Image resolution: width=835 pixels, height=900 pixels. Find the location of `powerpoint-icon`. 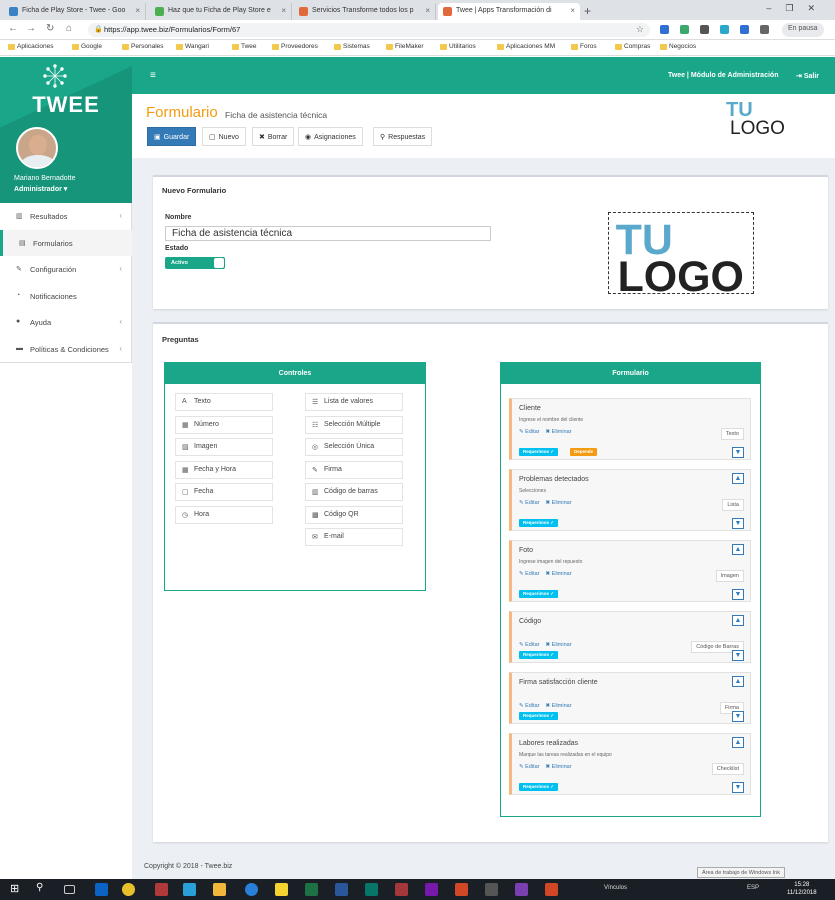

powerpoint-icon is located at coordinates (461, 889).